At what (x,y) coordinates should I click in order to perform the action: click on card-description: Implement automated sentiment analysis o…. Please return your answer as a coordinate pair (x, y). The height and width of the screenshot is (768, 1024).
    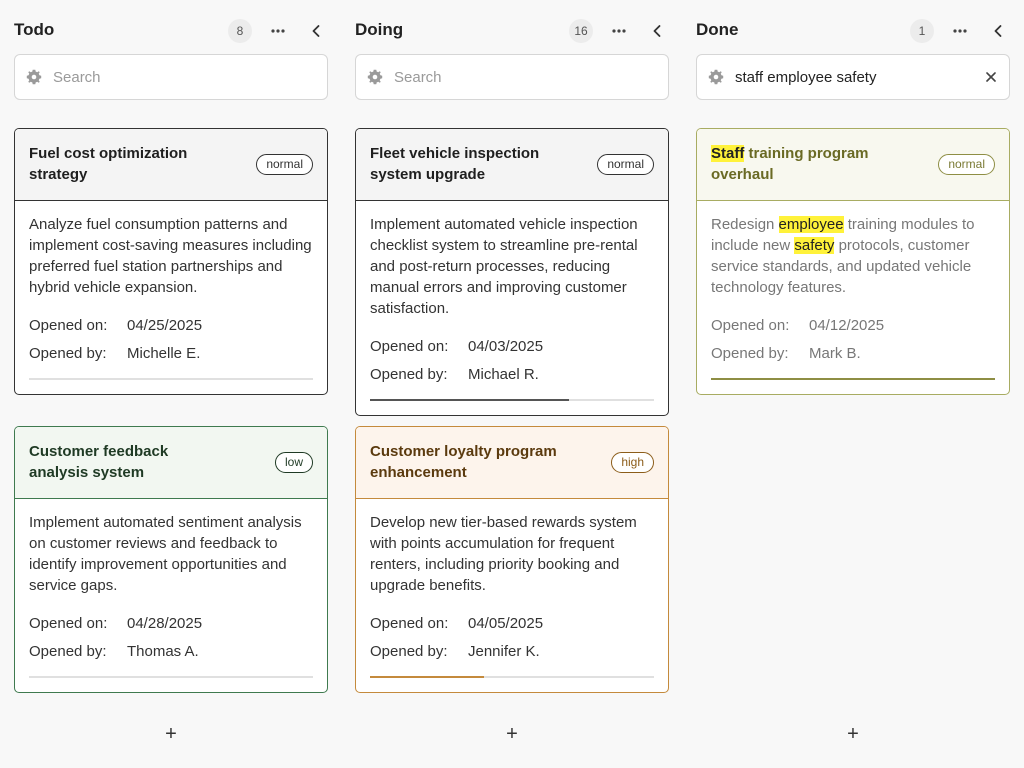
    Looking at the image, I should click on (165, 554).